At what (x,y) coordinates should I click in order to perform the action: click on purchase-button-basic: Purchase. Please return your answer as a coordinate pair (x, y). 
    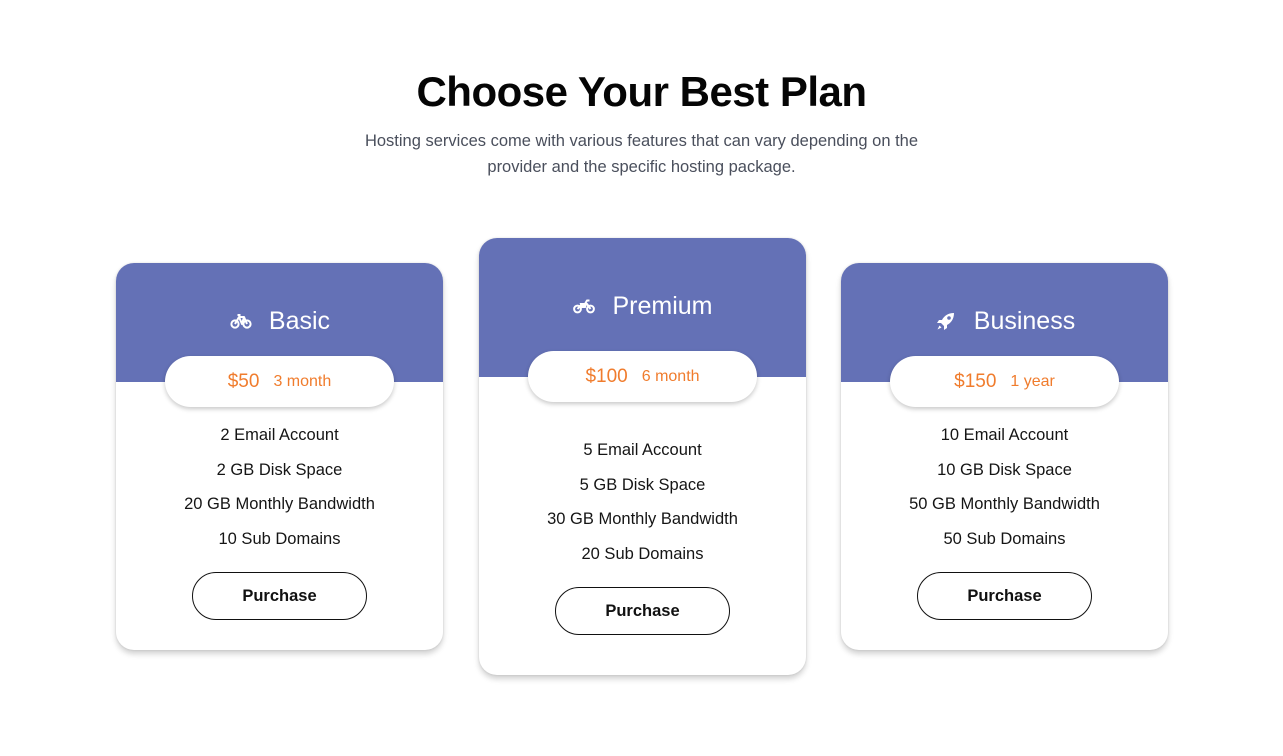
    Looking at the image, I should click on (279, 596).